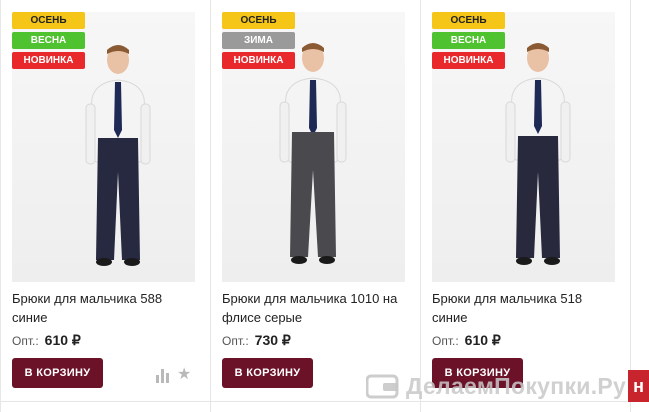 This screenshot has width=649, height=412. I want to click on product-actions: ★, so click(173, 377).